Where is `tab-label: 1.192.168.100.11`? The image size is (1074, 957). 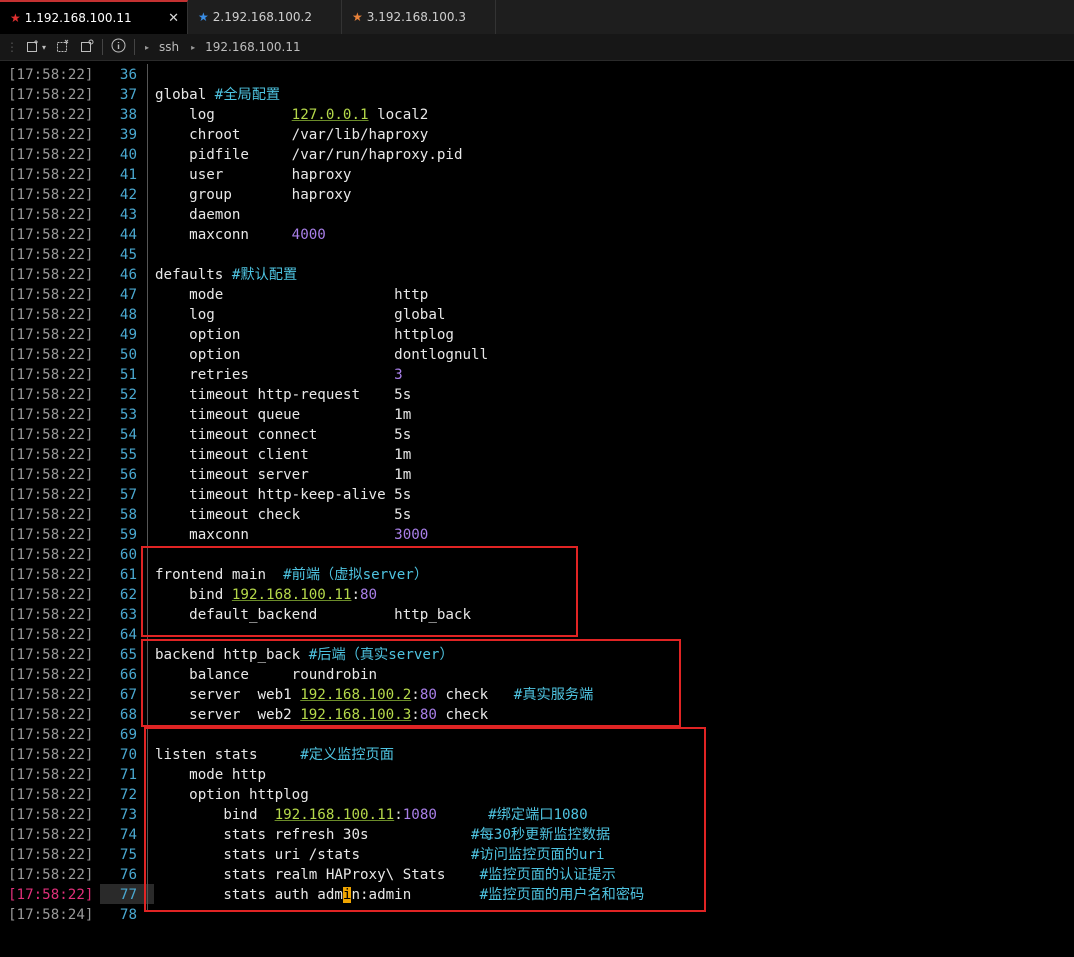 tab-label: 1.192.168.100.11 is located at coordinates (78, 18).